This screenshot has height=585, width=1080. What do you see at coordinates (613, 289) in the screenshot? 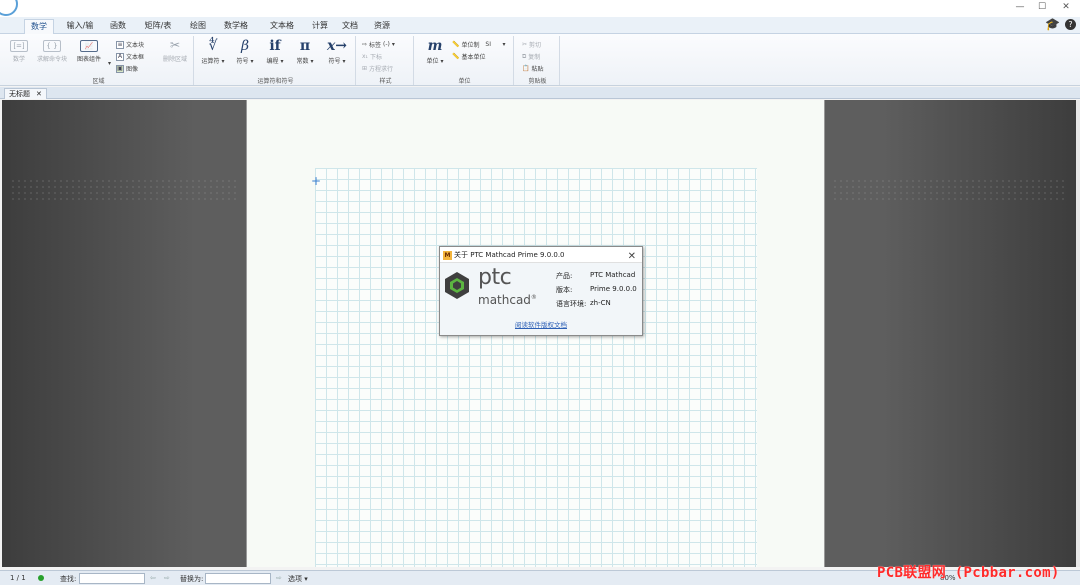
I see `version-value: Prime 9.0.0.0` at bounding box center [613, 289].